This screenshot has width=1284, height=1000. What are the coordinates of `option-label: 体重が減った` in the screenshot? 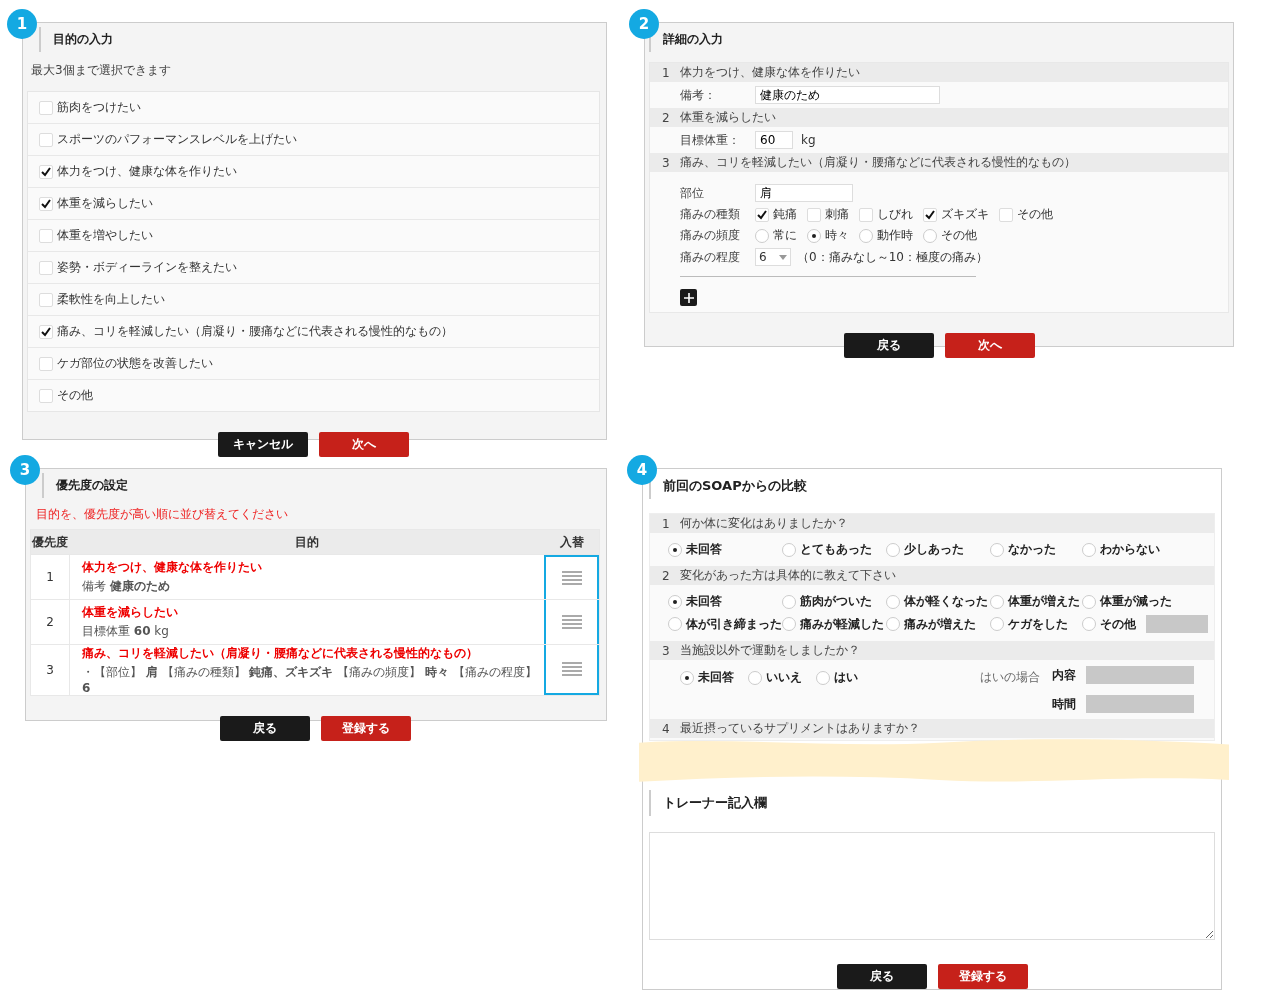 It's located at (1136, 601).